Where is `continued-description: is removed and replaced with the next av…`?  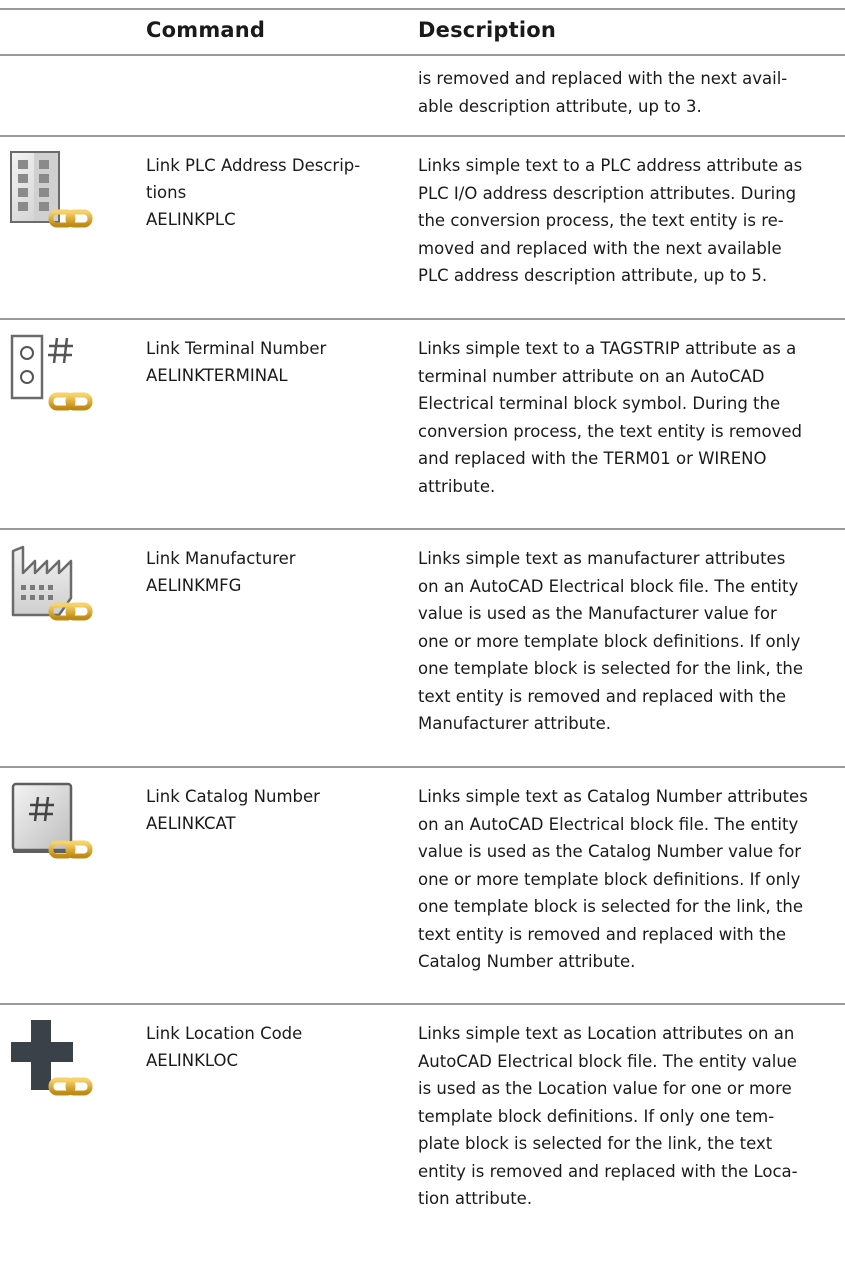
continued-description: is removed and replaced with the next av… is located at coordinates (602, 92).